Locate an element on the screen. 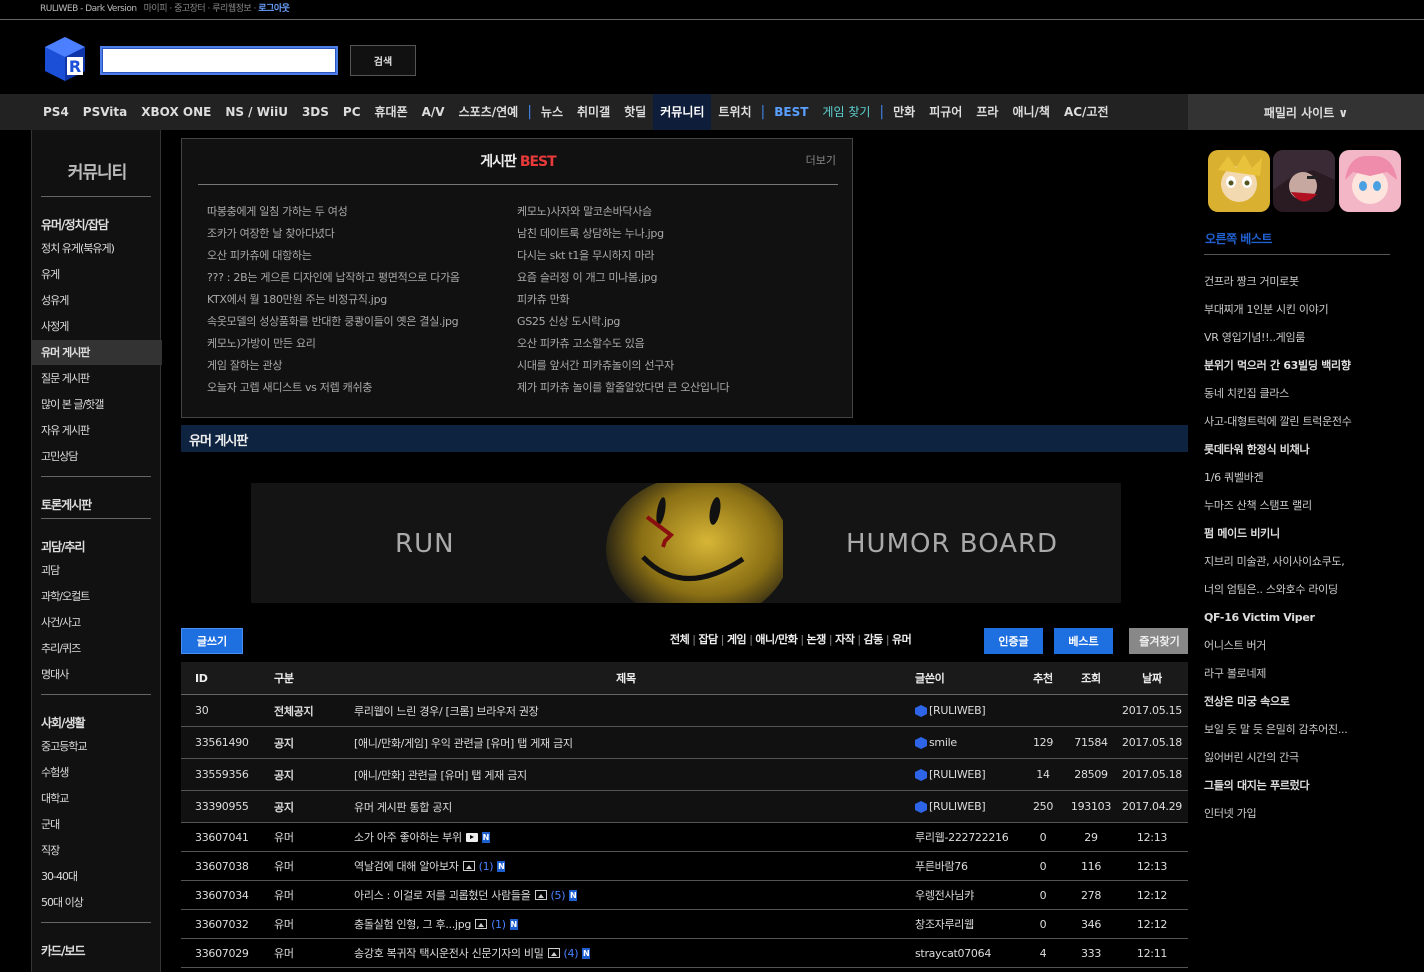  post-title: 역날검에 대해 알아보자 (1) N is located at coordinates (430, 866).